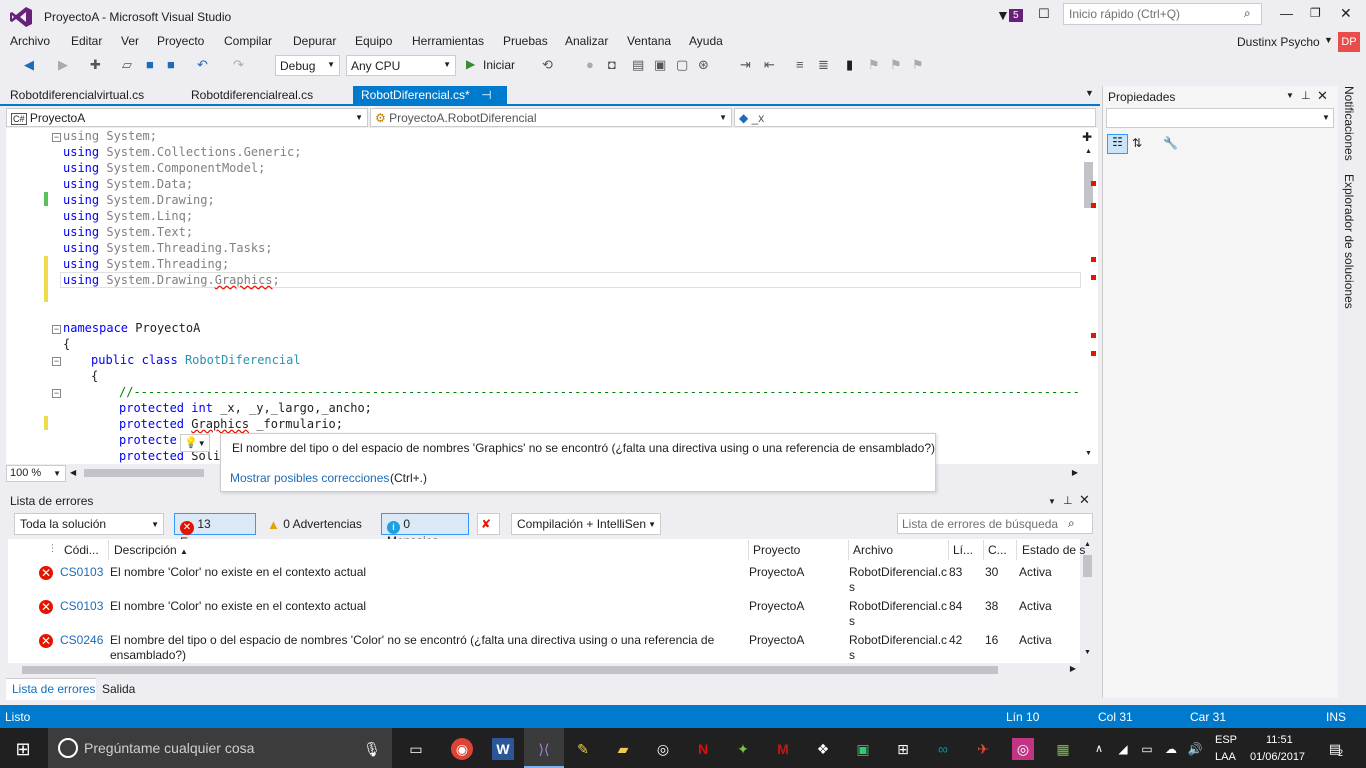 This screenshot has width=1366, height=768. I want to click on battery-icon: ▭, so click(1147, 749).